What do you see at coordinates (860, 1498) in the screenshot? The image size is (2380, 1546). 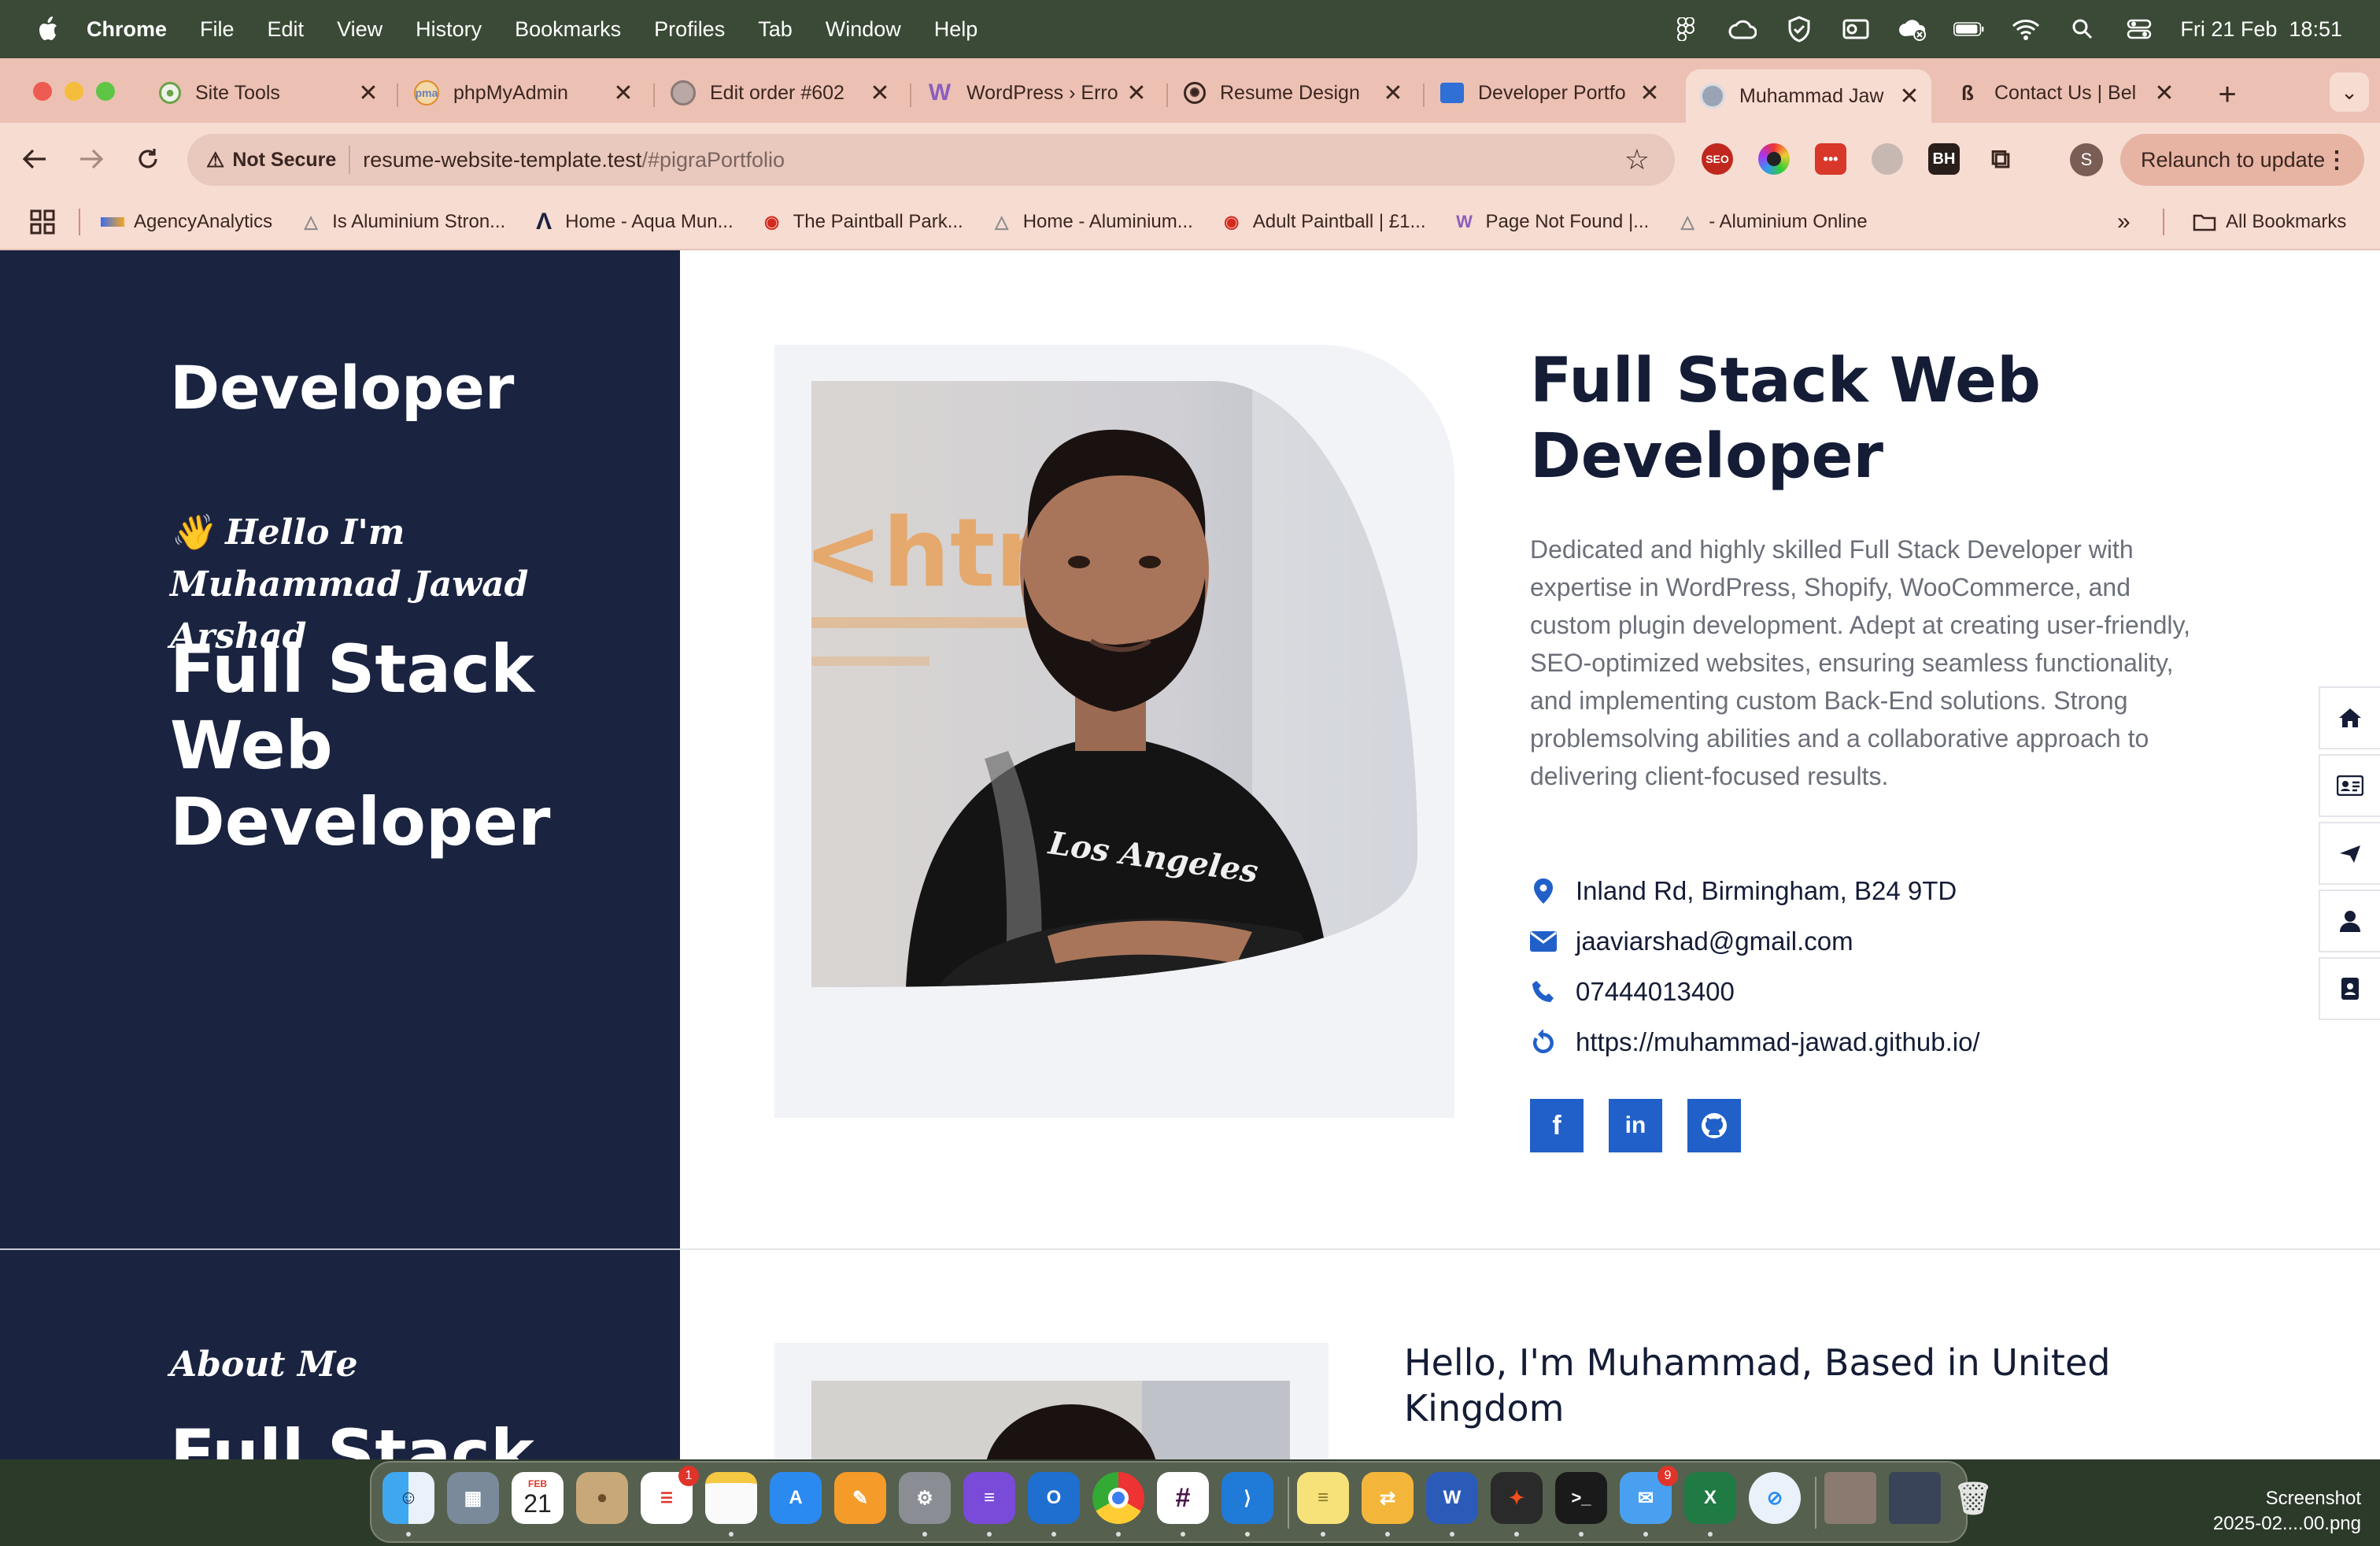 I see `pages-icon: ✎` at bounding box center [860, 1498].